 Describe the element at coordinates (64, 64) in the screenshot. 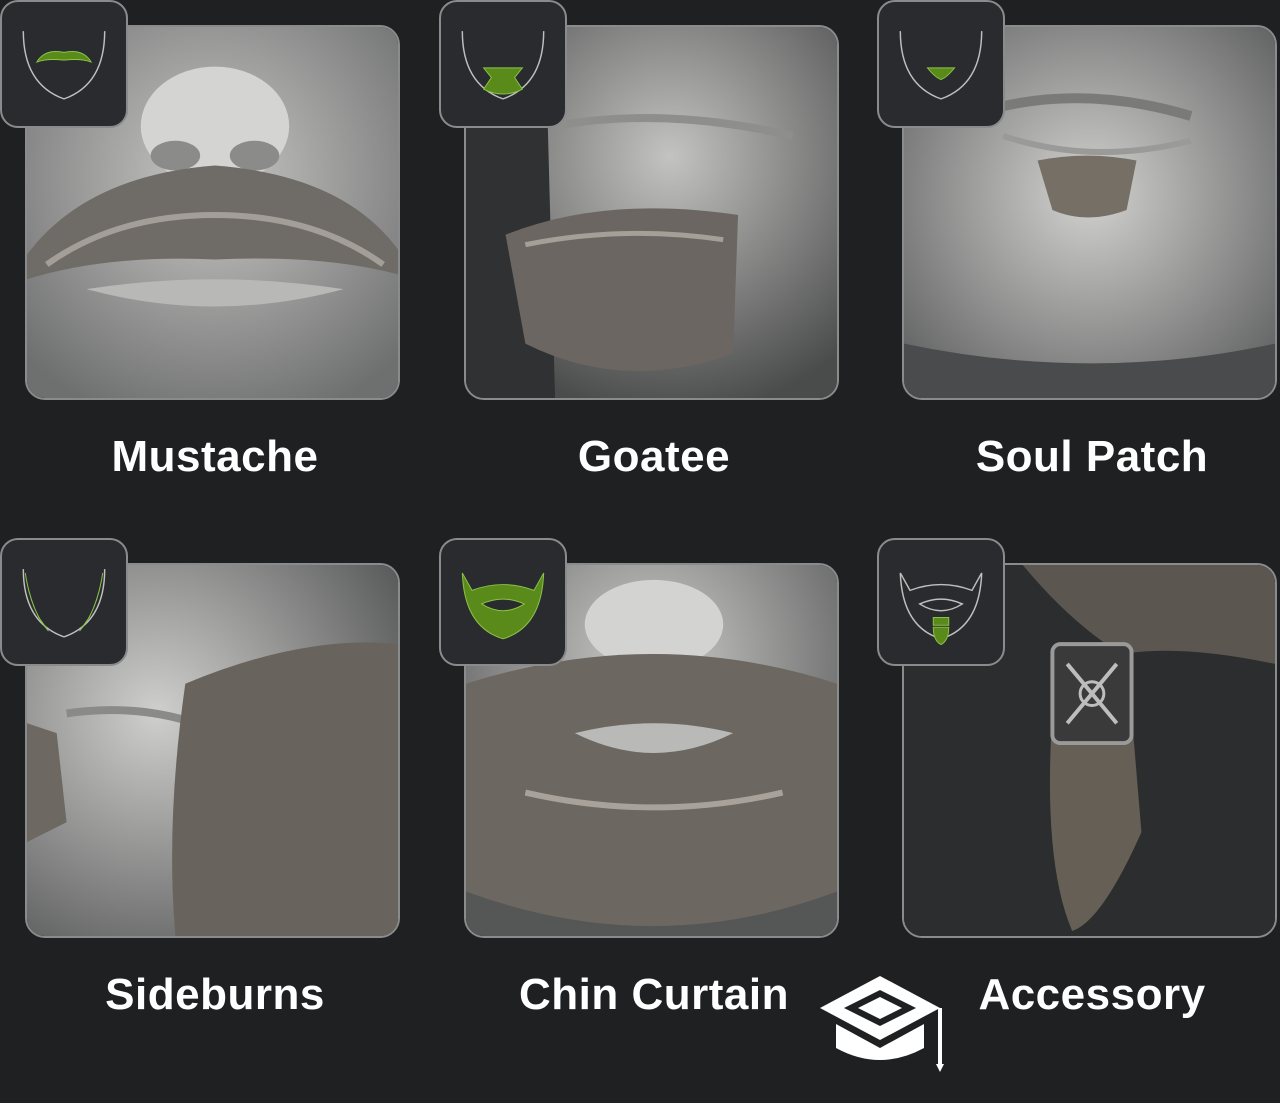

I see `mustache-icon` at that location.